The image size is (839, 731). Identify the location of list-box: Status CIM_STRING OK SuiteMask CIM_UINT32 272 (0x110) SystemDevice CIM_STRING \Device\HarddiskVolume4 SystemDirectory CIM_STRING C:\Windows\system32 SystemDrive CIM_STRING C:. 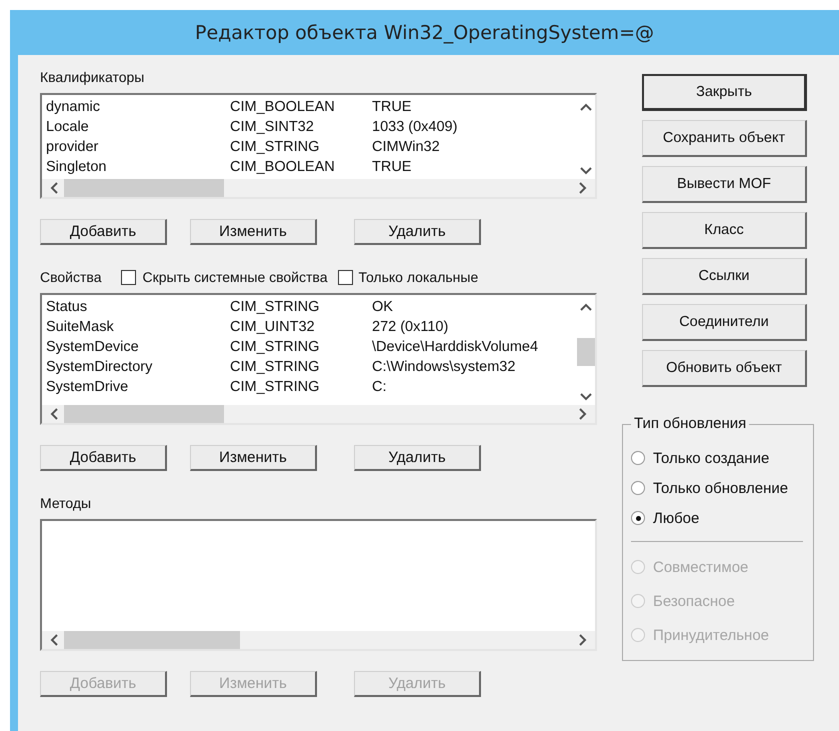
(318, 359).